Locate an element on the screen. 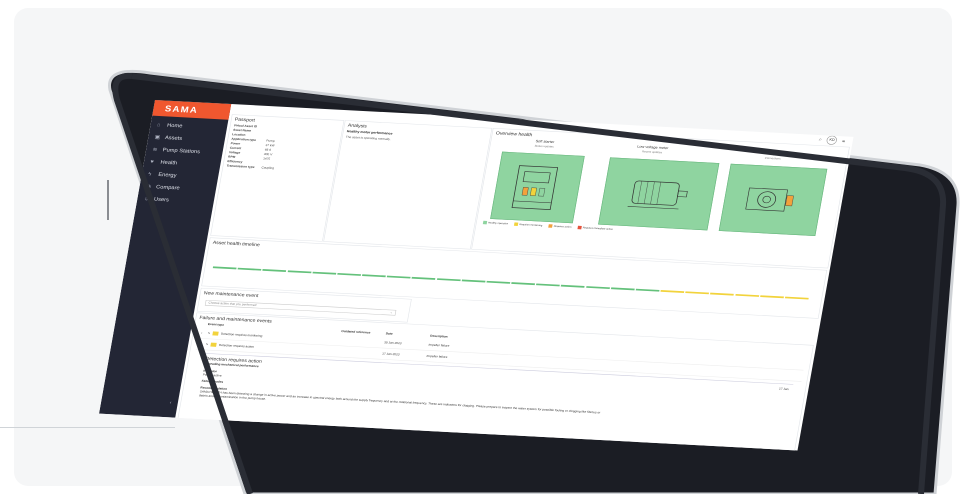 The width and height of the screenshot is (966, 494). event-date: 17 Jan 2023 is located at coordinates (390, 354).